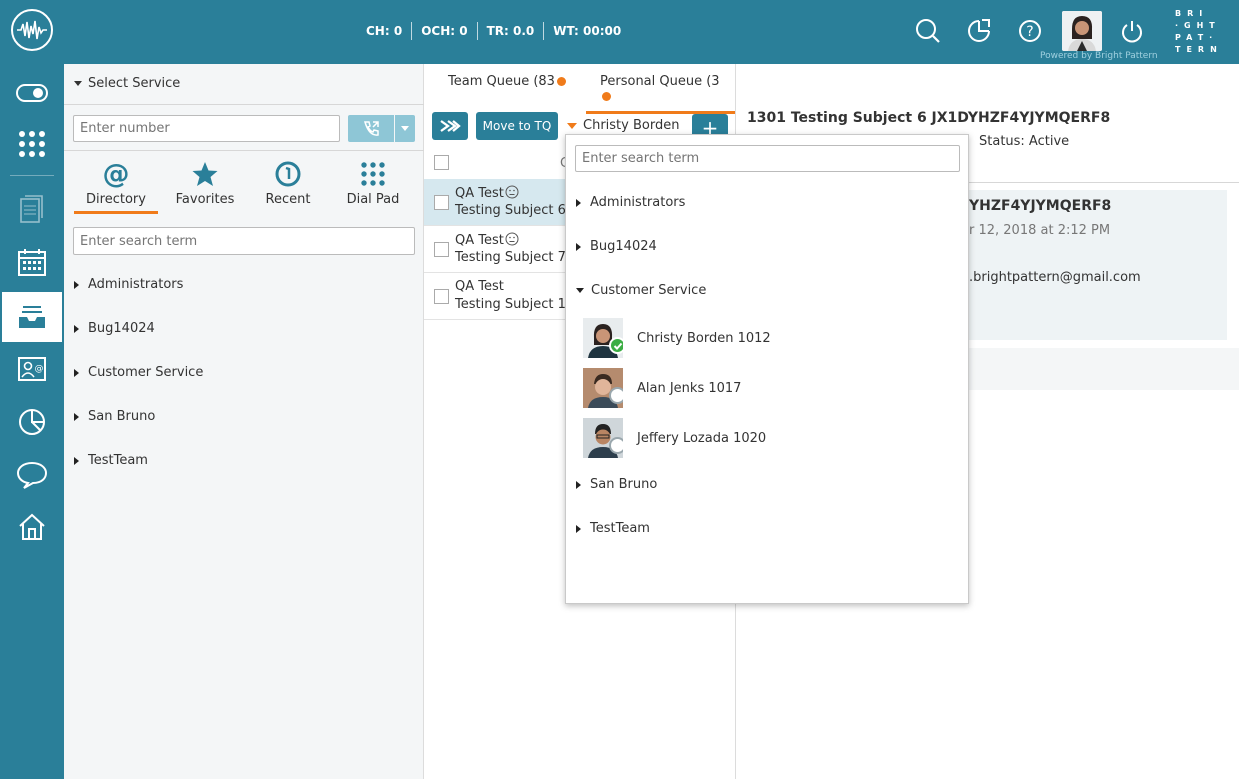 This screenshot has width=1239, height=779. Describe the element at coordinates (641, 290) in the screenshot. I see `dd-group-customer-service: Customer Service` at that location.